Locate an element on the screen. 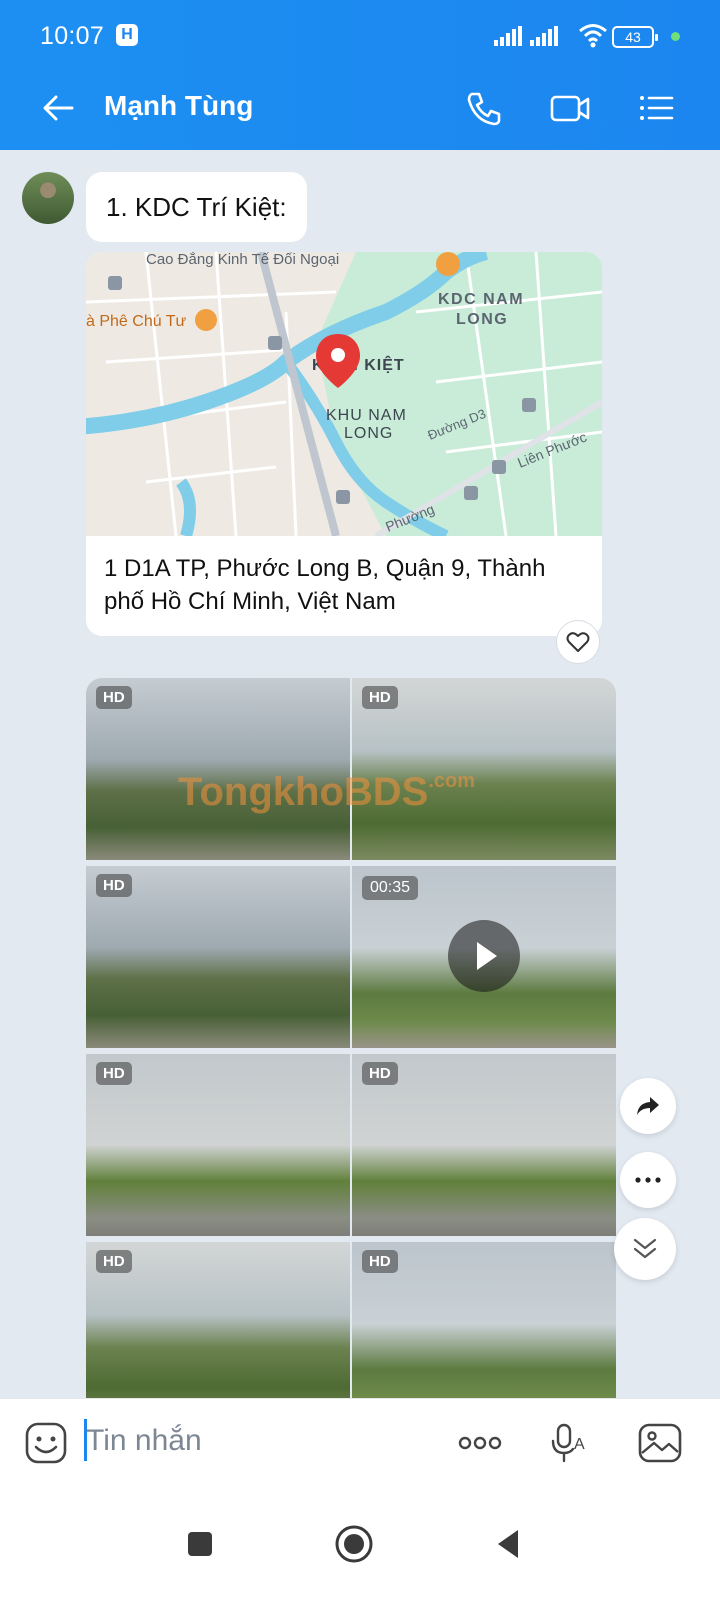 The image size is (720, 1600). message-composer: A is located at coordinates (360, 1443).